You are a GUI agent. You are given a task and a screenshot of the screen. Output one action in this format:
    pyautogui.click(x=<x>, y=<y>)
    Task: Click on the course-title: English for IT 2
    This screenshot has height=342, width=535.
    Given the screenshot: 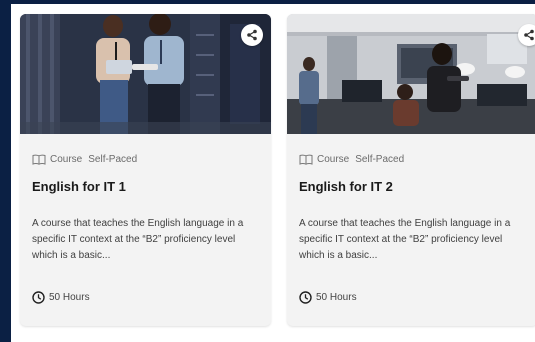 What is the action you would take?
    pyautogui.click(x=346, y=186)
    